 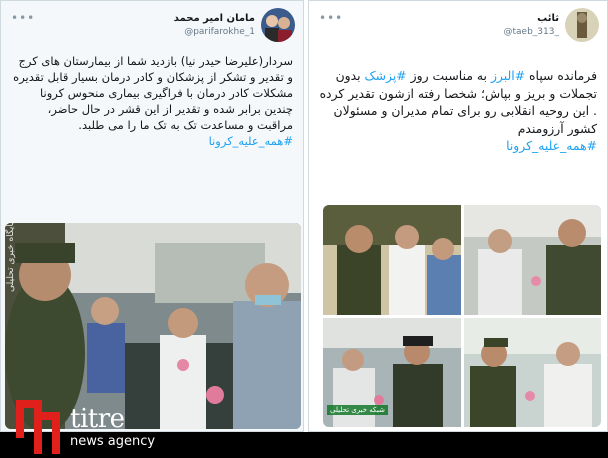 I want to click on display-name: ثائب, so click(x=531, y=19).